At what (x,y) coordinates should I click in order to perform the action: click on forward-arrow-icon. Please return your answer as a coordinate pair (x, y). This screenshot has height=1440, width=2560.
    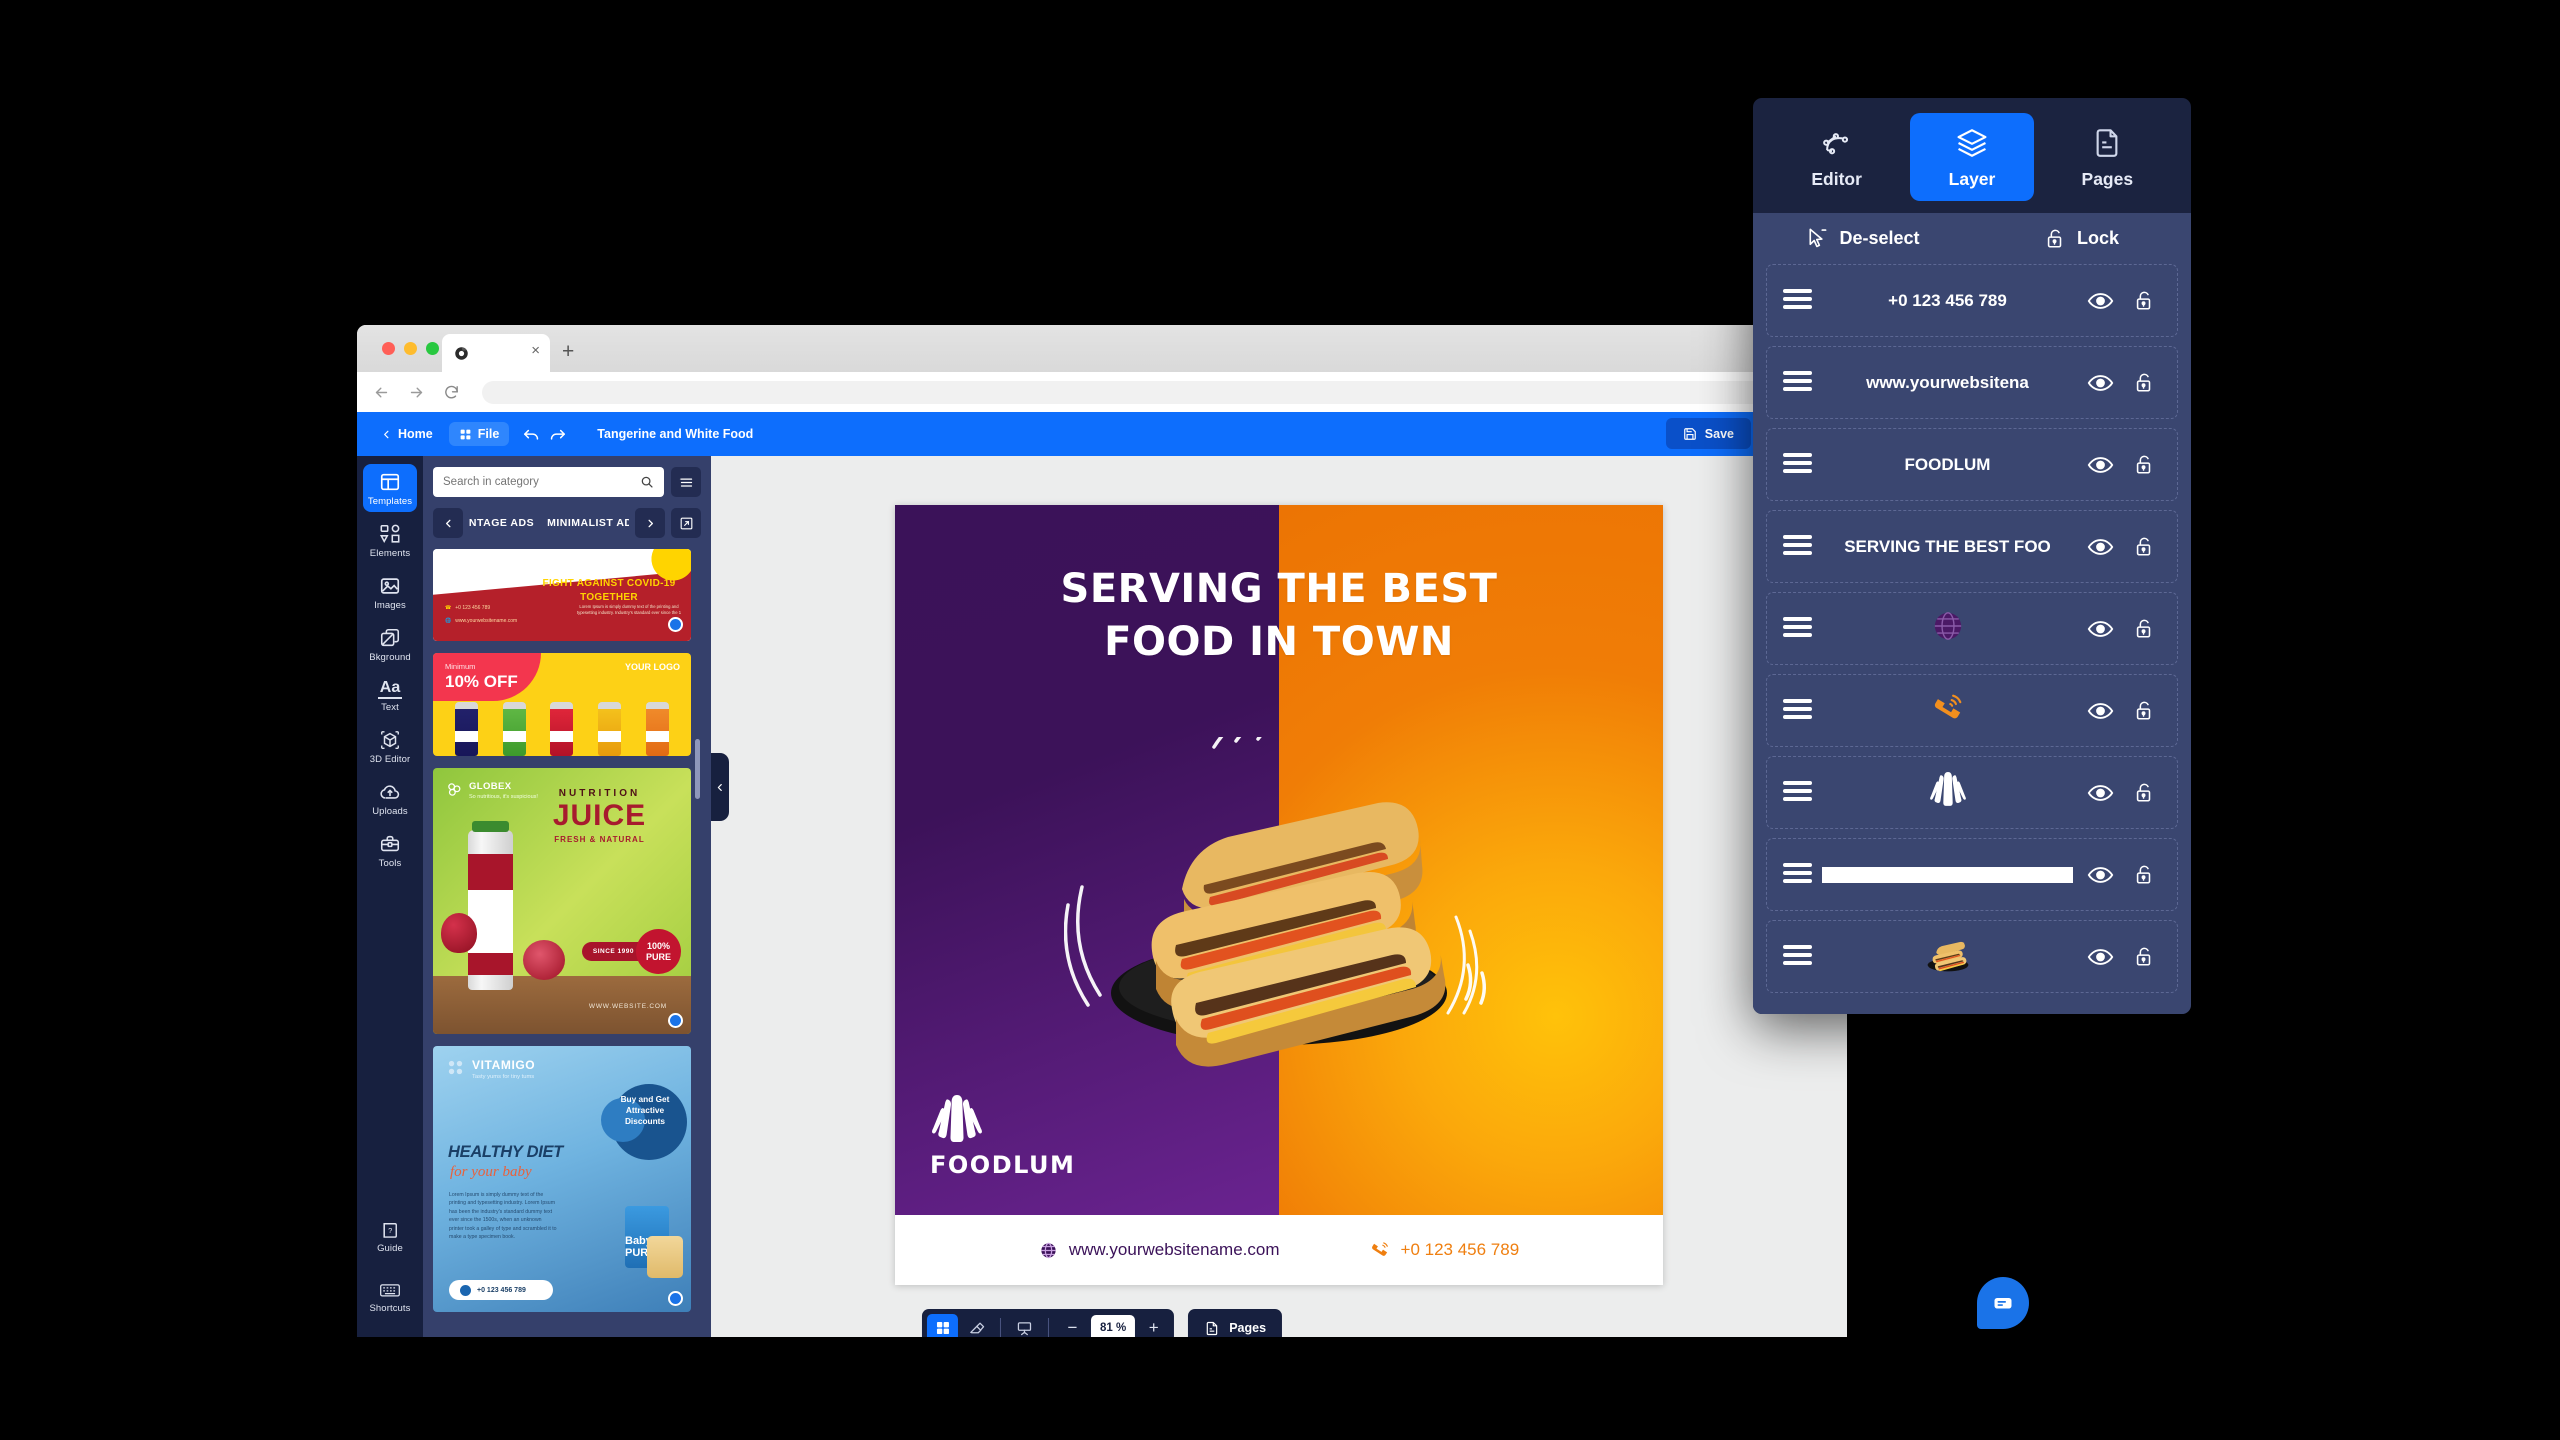
    Looking at the image, I should click on (416, 392).